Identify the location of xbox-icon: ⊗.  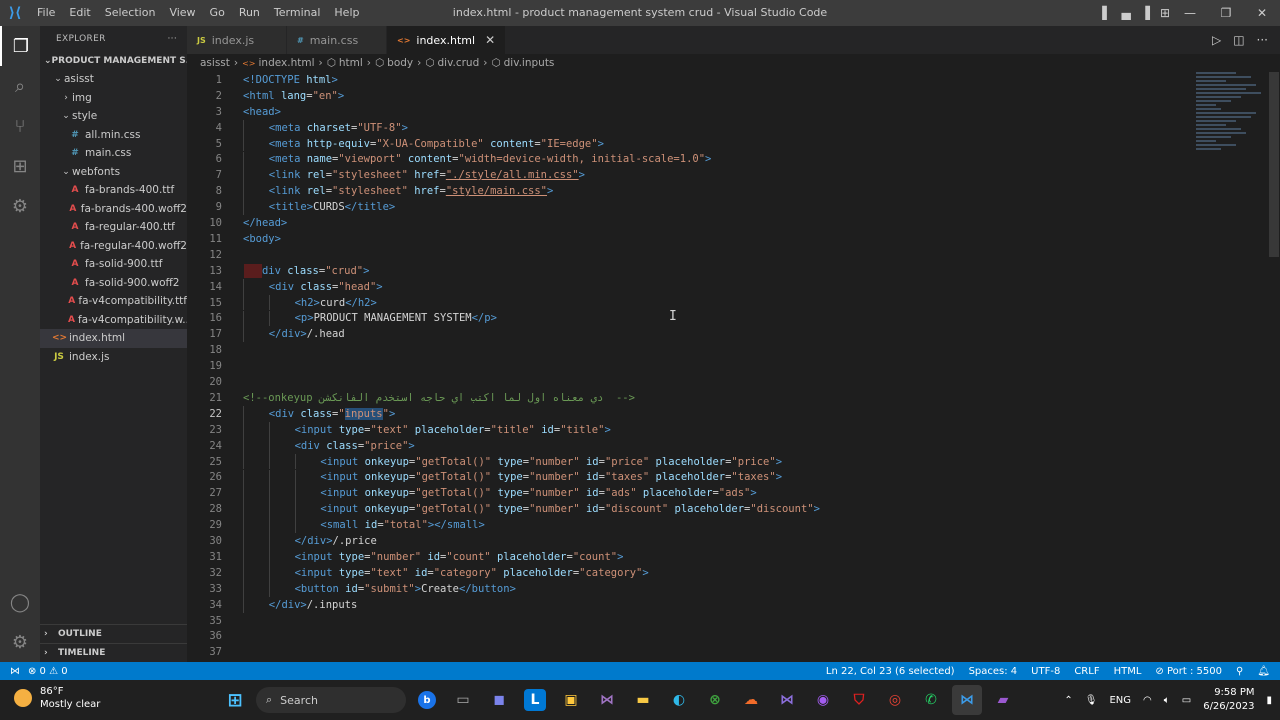
(715, 700).